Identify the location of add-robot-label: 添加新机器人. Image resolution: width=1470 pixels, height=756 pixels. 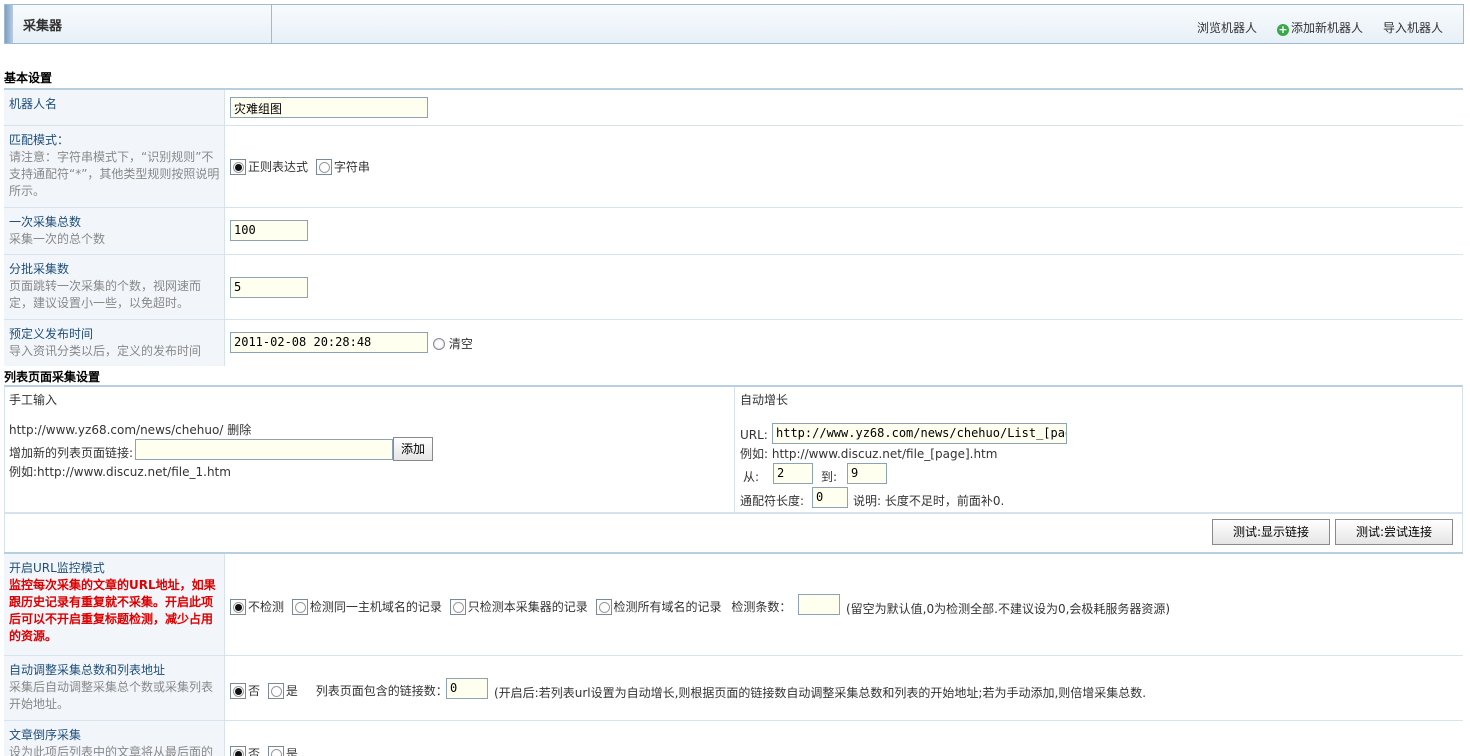
(1326, 28).